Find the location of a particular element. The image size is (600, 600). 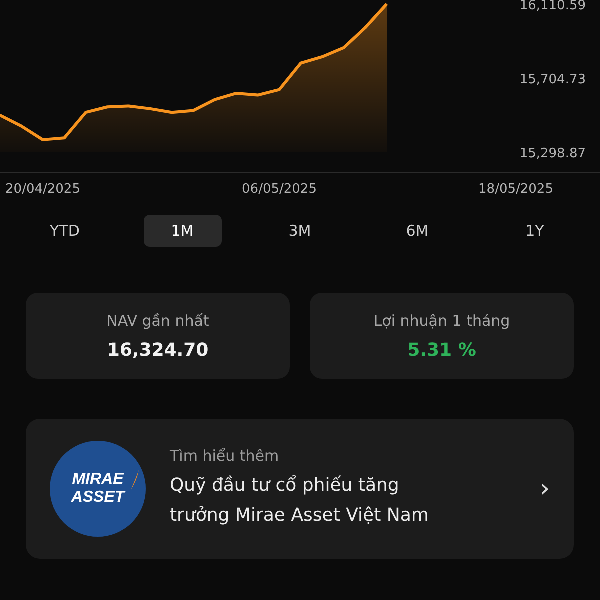

card-caption: Tìm hiểu thêm is located at coordinates (225, 456).